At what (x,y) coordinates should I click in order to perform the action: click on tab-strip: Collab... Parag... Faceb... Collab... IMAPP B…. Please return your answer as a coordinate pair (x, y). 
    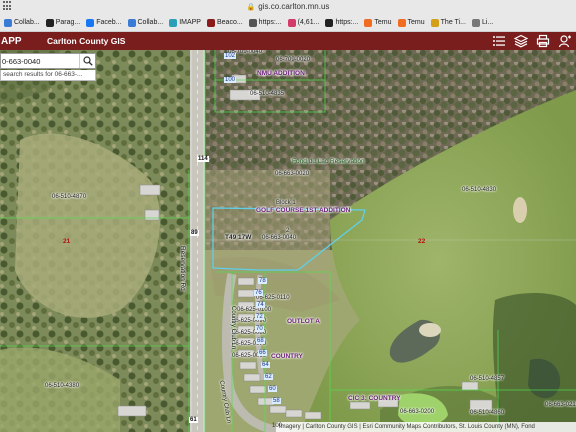
    Looking at the image, I should click on (288, 22).